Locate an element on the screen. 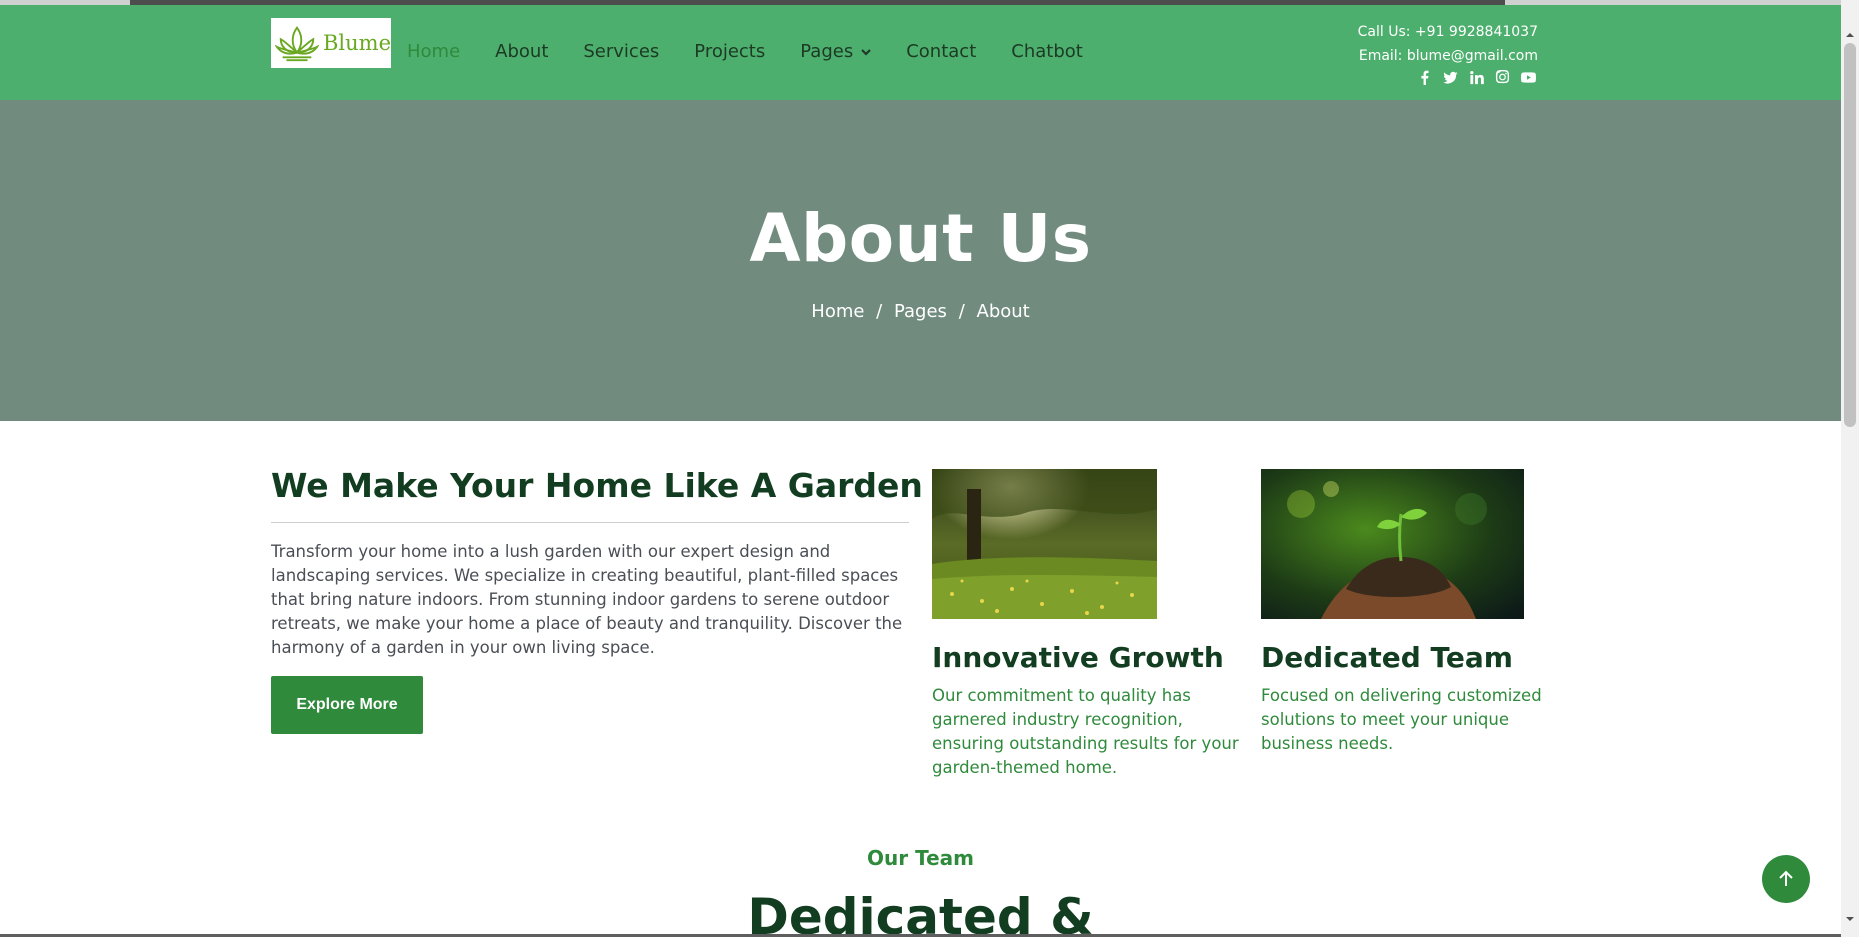 The image size is (1859, 937). arrow-up-icon is located at coordinates (1786, 878).